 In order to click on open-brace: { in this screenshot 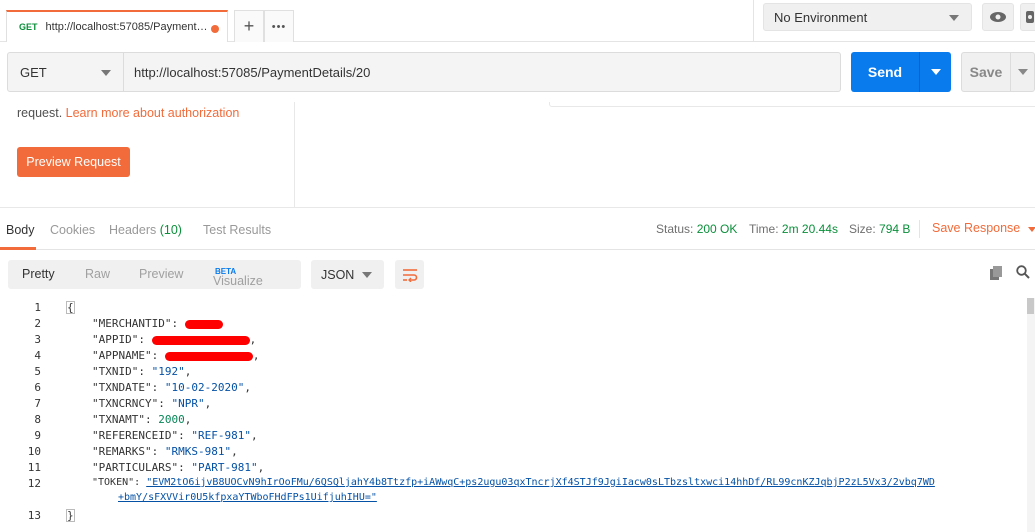, I will do `click(70, 307)`.